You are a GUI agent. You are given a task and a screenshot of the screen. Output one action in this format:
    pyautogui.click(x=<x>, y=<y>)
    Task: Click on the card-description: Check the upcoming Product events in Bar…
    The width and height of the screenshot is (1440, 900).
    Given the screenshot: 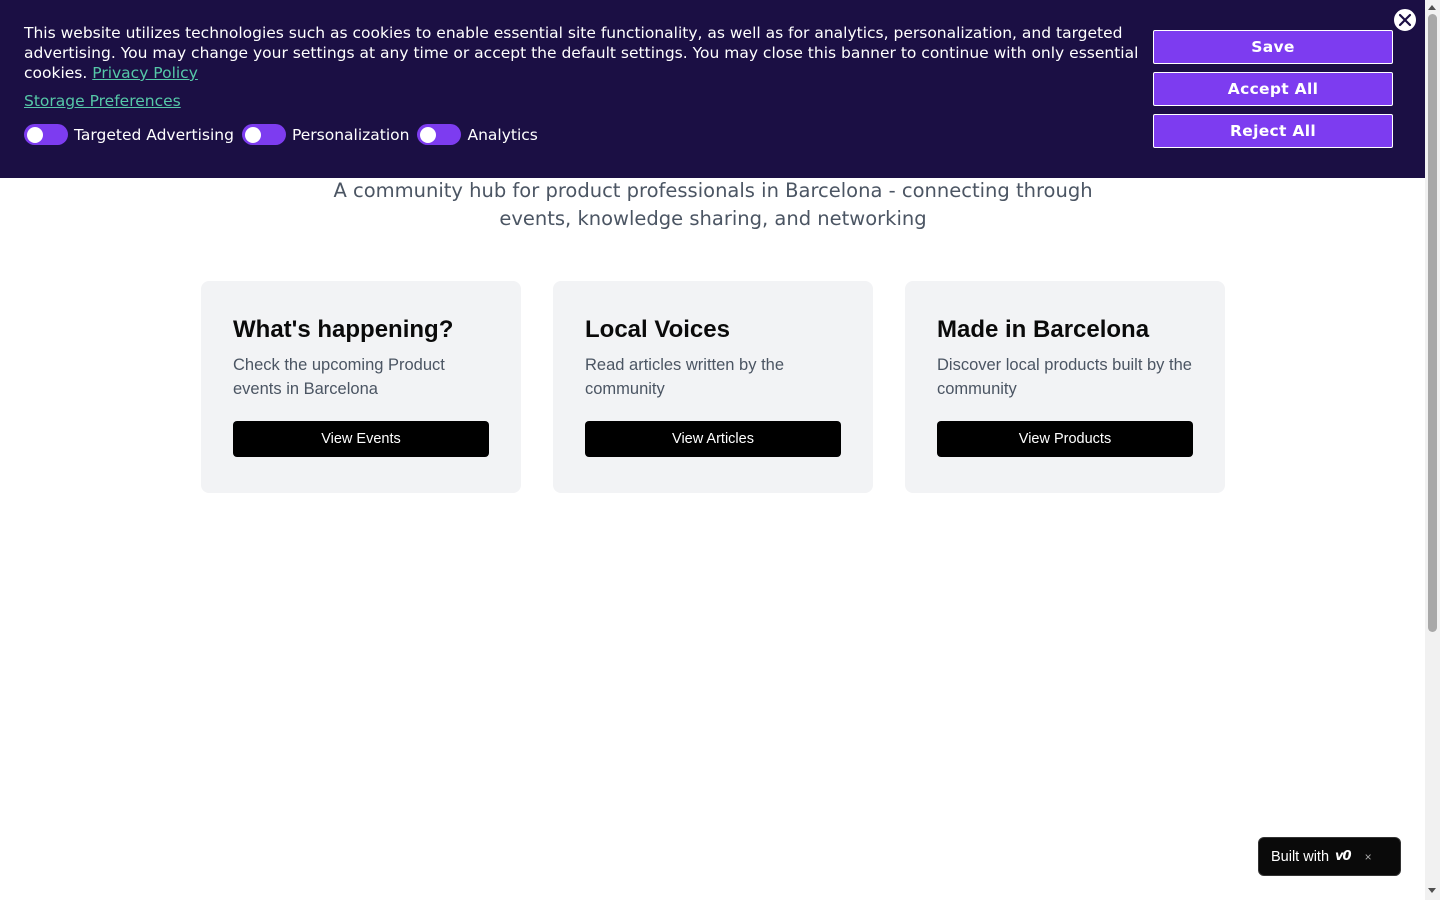 What is the action you would take?
    pyautogui.click(x=339, y=377)
    